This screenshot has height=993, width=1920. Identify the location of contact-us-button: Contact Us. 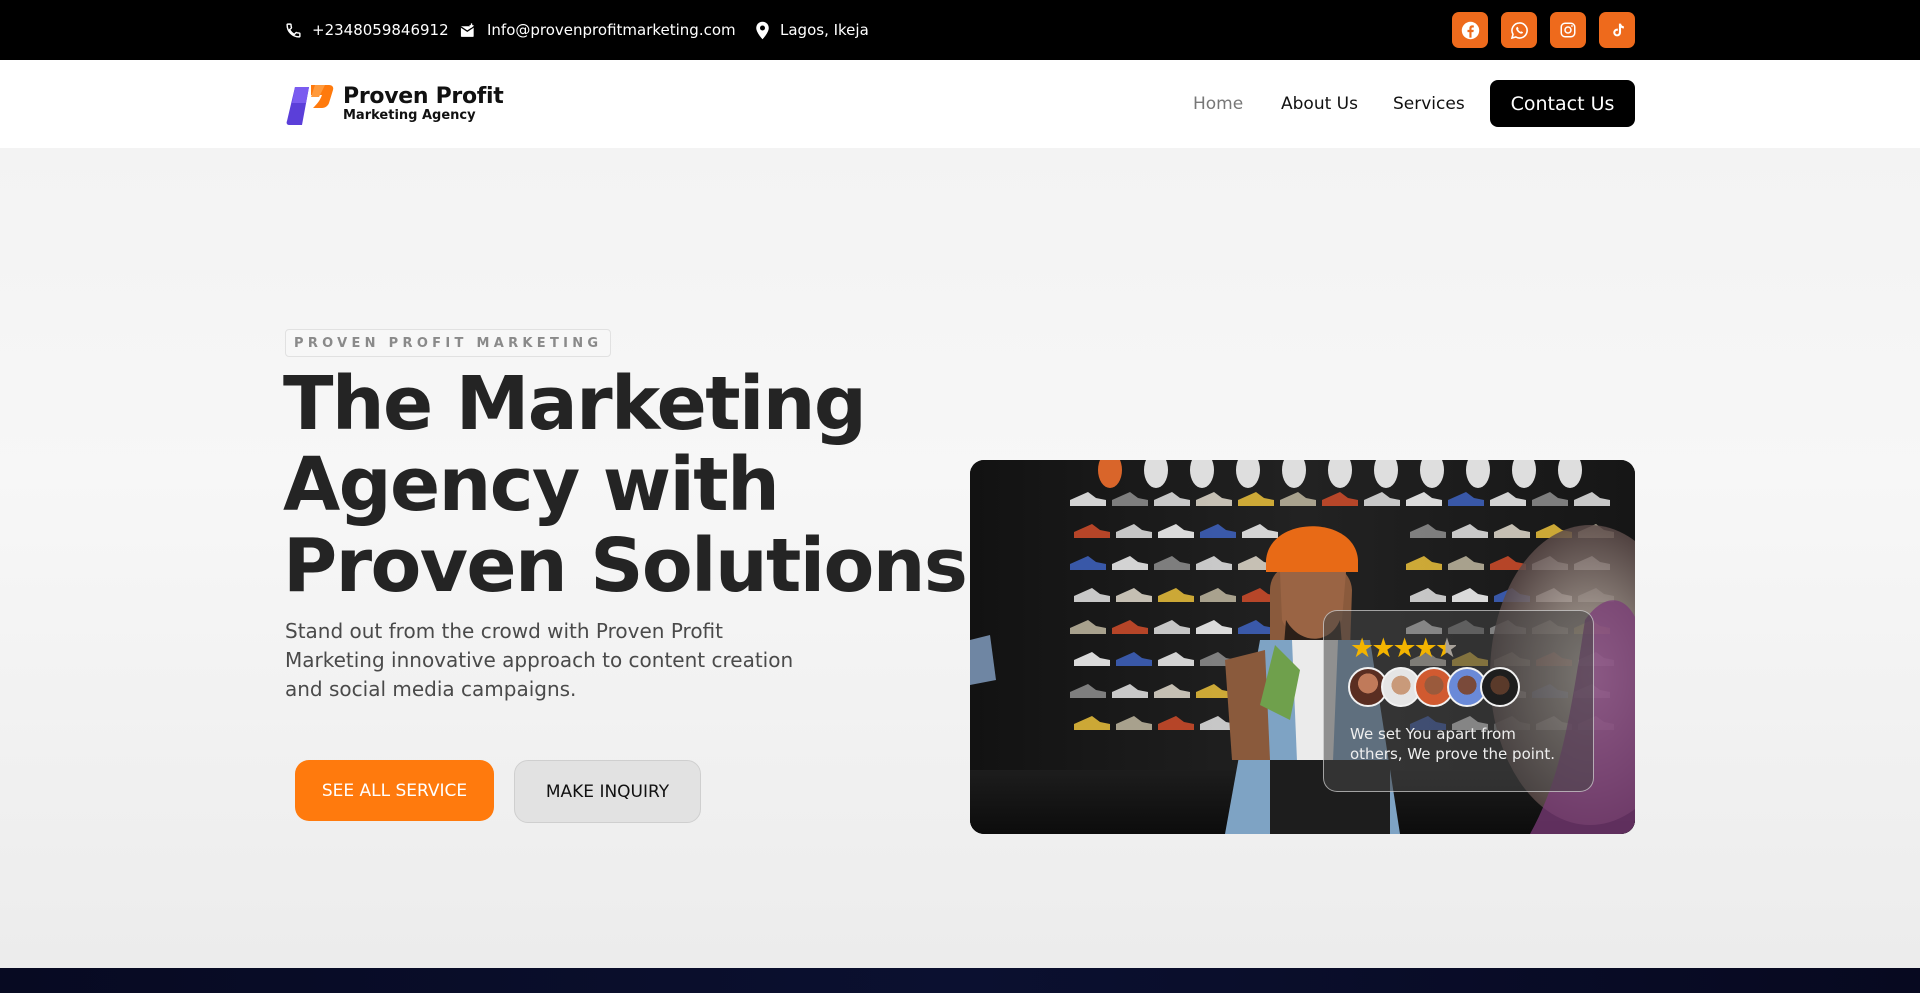
(1562, 103).